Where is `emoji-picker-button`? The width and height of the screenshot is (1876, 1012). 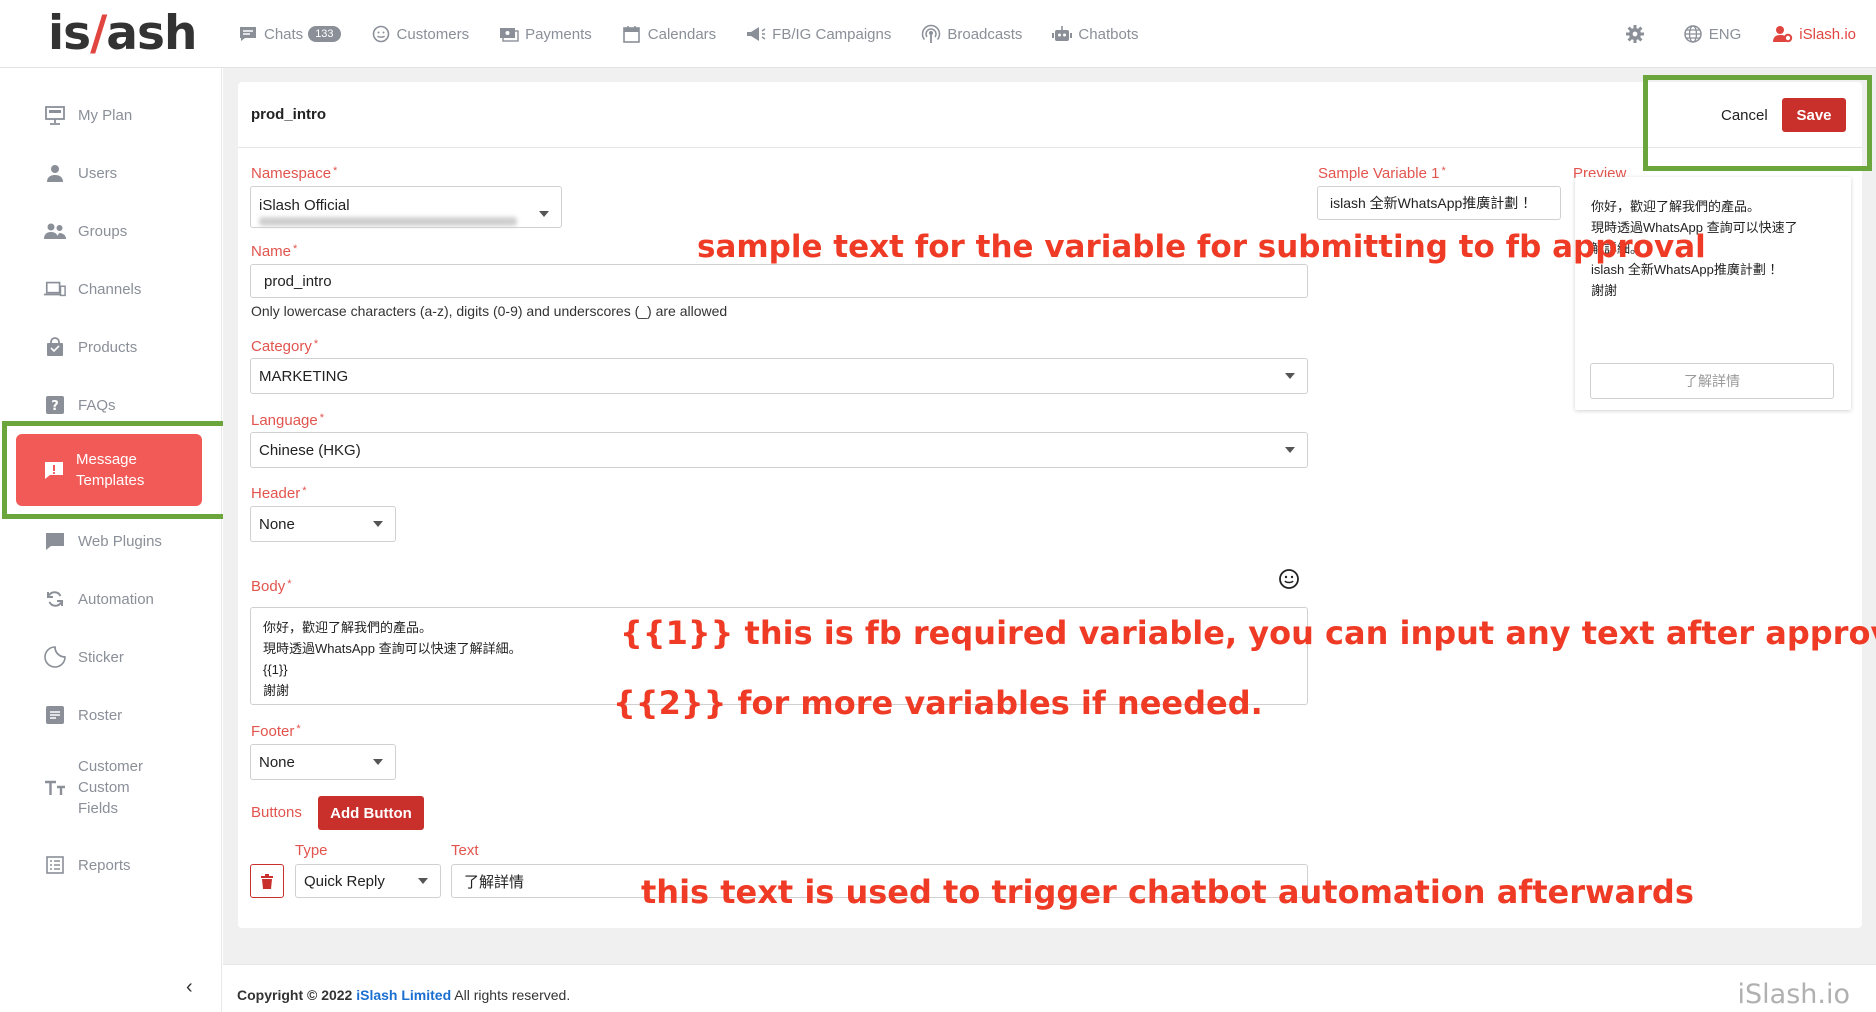 emoji-picker-button is located at coordinates (1289, 581).